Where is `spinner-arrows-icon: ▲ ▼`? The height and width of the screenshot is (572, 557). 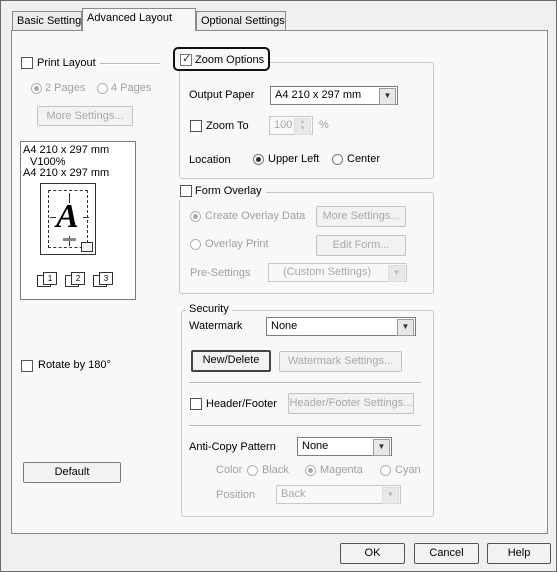 spinner-arrows-icon: ▲ ▼ is located at coordinates (302, 126).